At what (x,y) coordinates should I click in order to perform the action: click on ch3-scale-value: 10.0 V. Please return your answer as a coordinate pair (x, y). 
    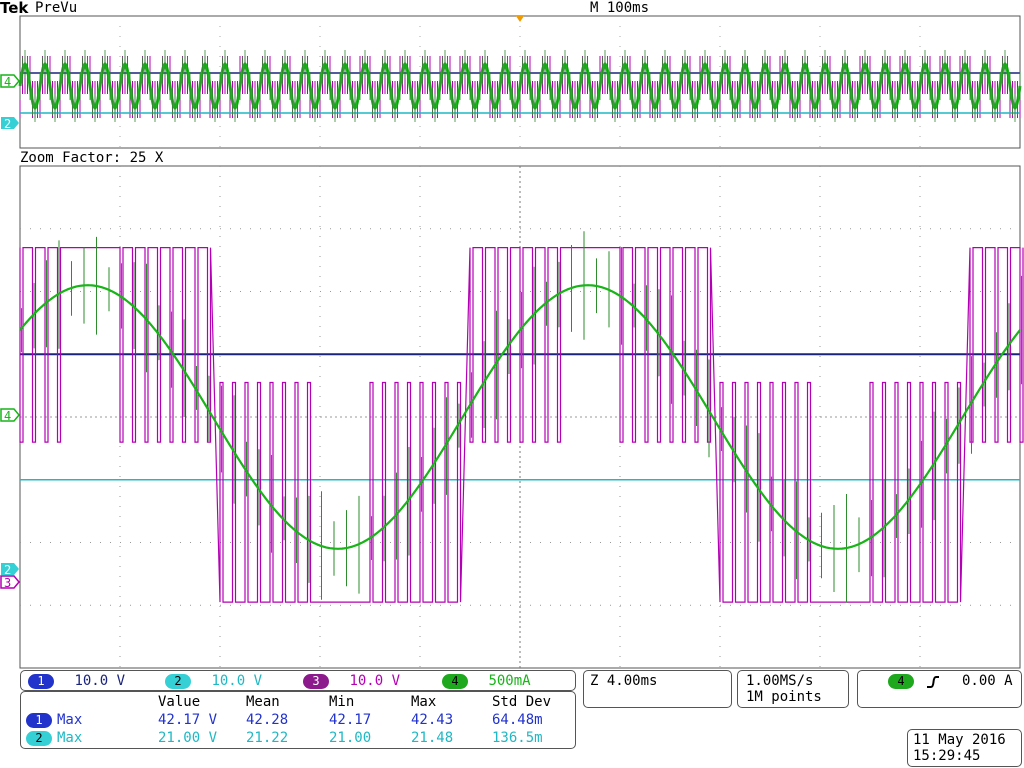
    Looking at the image, I should click on (375, 681).